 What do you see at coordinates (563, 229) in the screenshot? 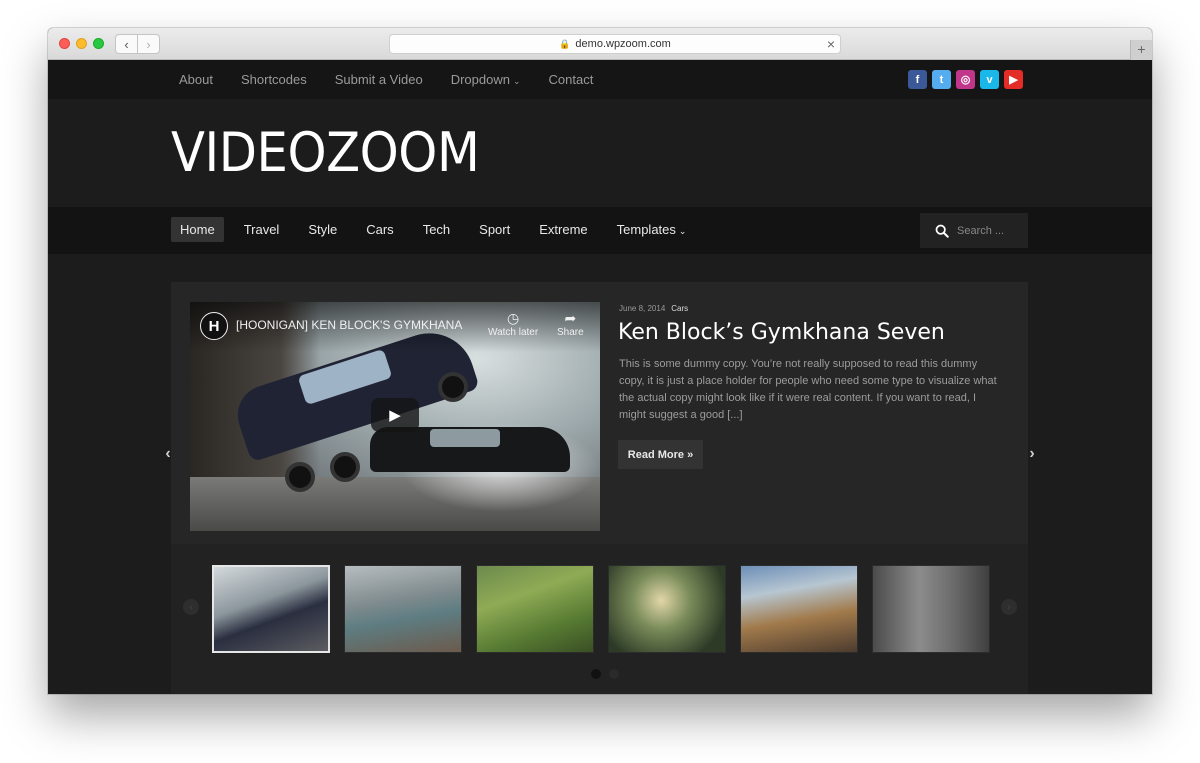
I see `nav-item-extreme: Extreme` at bounding box center [563, 229].